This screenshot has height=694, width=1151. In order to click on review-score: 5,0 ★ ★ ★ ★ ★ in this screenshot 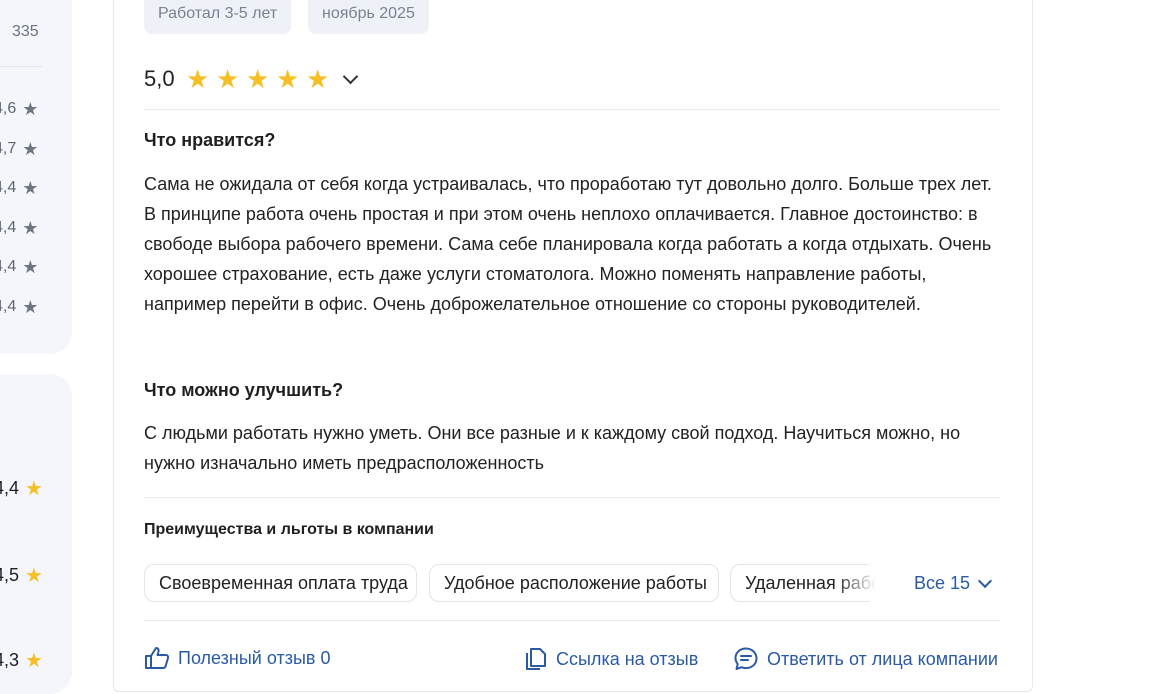, I will do `click(251, 79)`.